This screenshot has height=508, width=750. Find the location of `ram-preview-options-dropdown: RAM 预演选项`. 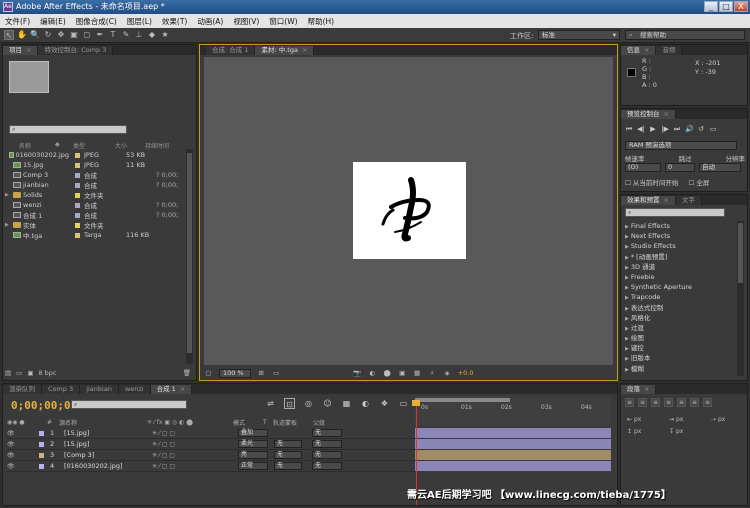

ram-preview-options-dropdown: RAM 预演选项 is located at coordinates (681, 145).